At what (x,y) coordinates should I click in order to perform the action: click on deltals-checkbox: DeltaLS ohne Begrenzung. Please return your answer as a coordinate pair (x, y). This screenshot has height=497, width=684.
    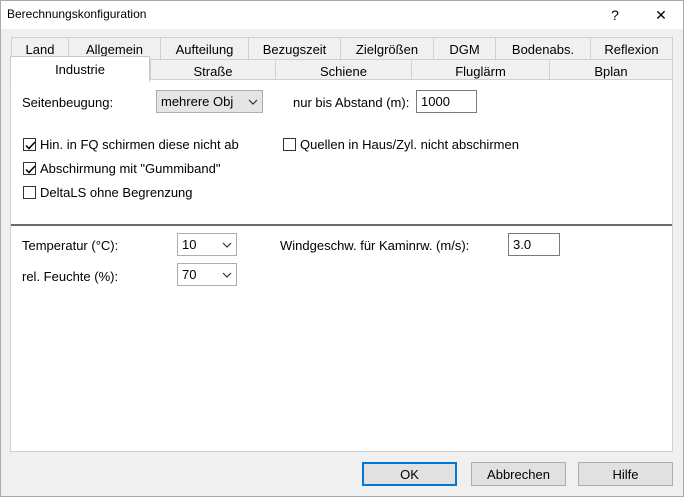
    Looking at the image, I should click on (108, 192).